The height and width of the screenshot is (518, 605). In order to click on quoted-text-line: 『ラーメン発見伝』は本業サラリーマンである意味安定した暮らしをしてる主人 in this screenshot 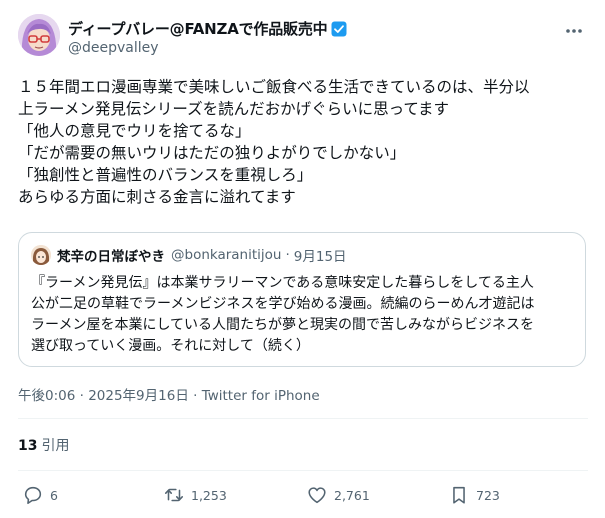, I will do `click(282, 283)`.